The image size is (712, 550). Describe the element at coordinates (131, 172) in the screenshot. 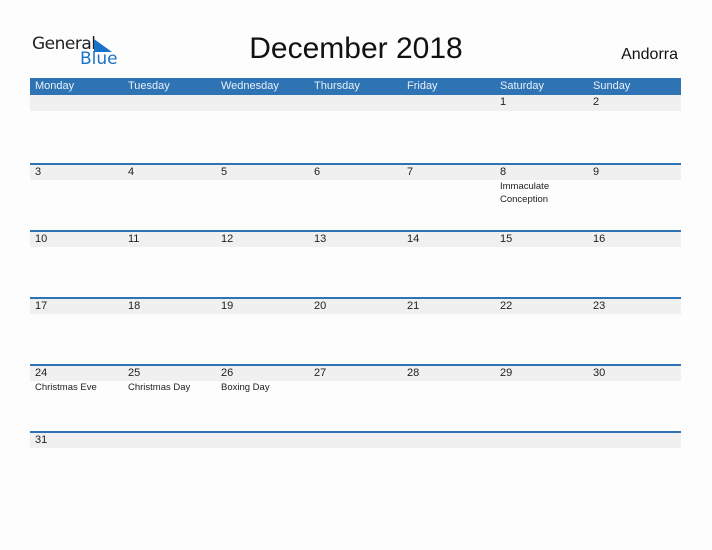

I see `day-number: 4` at that location.